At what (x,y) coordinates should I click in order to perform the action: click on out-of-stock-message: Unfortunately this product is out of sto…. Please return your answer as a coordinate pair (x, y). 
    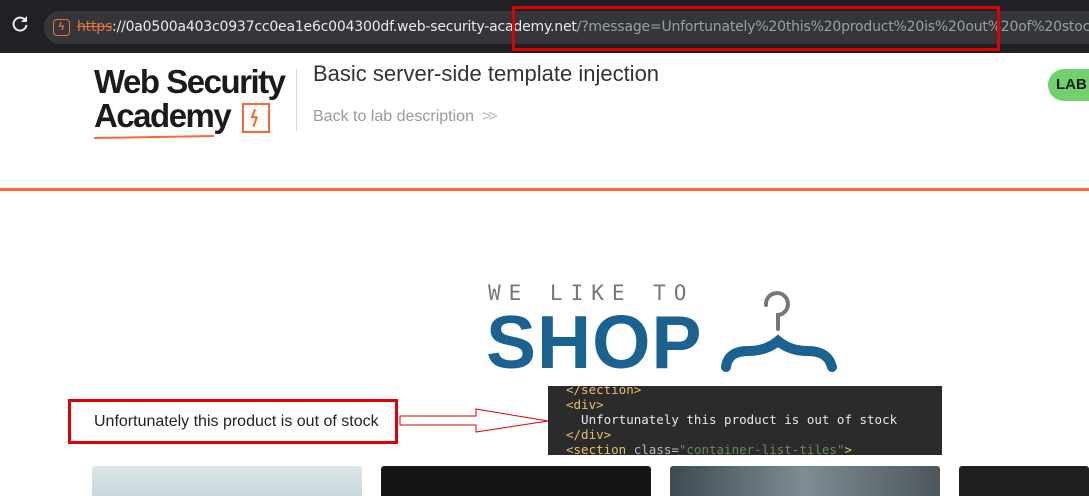
    Looking at the image, I should click on (236, 421).